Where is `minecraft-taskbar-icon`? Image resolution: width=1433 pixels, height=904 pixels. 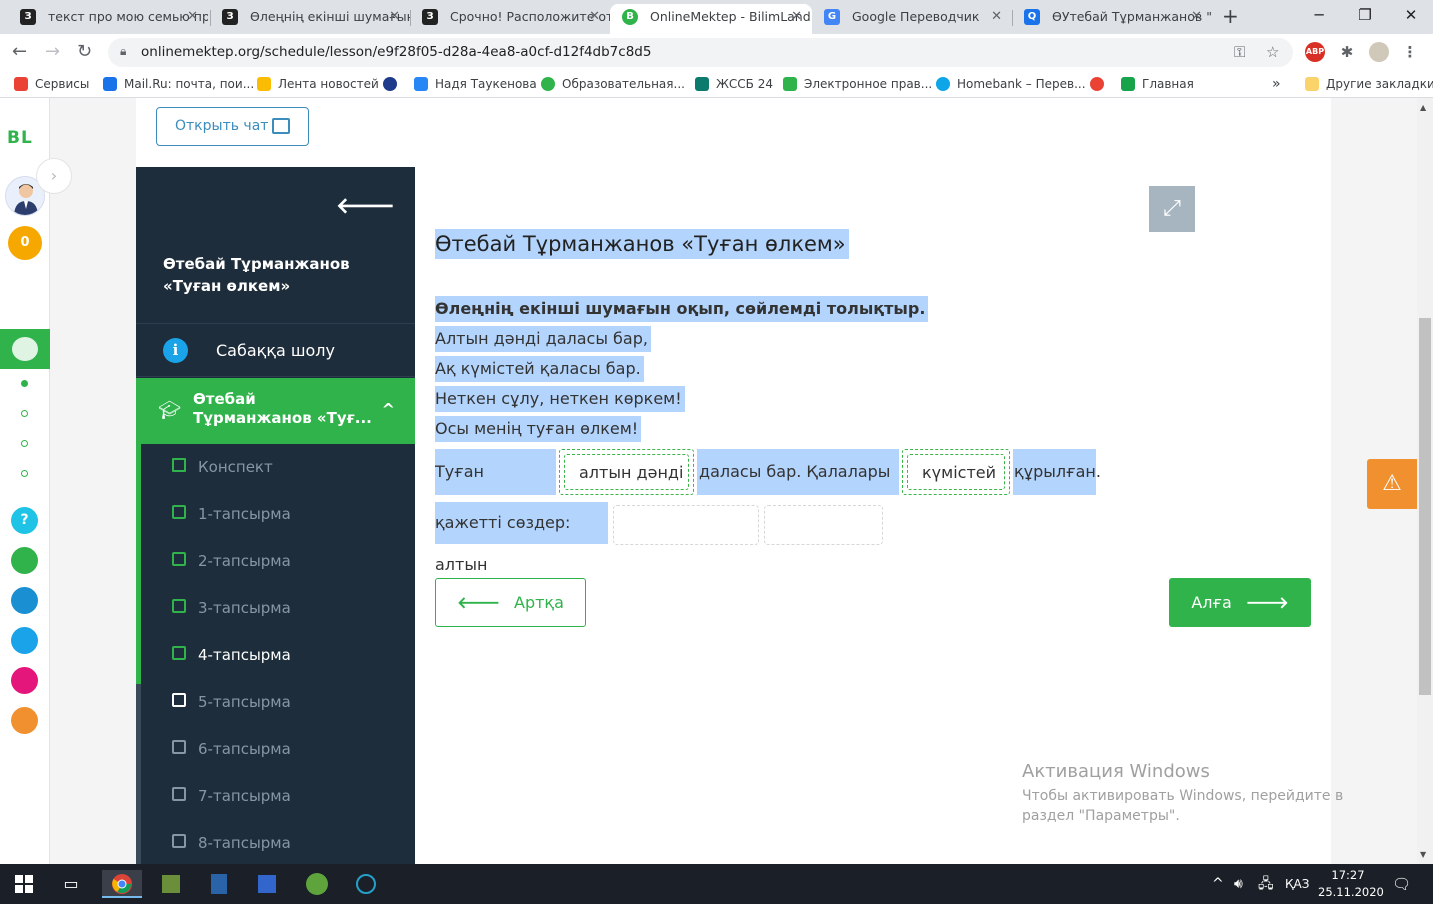 minecraft-taskbar-icon is located at coordinates (171, 884).